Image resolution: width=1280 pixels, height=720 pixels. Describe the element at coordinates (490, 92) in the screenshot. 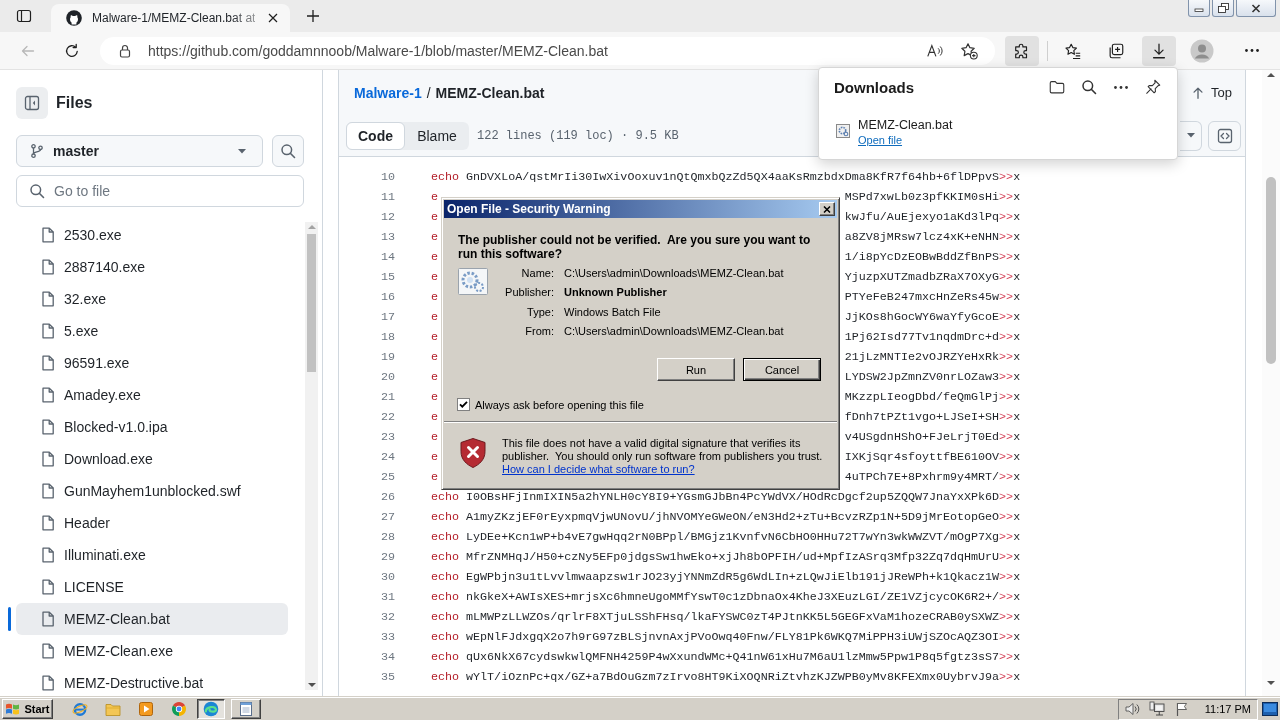

I see `file-name: MEMZ-Clean.bat` at that location.